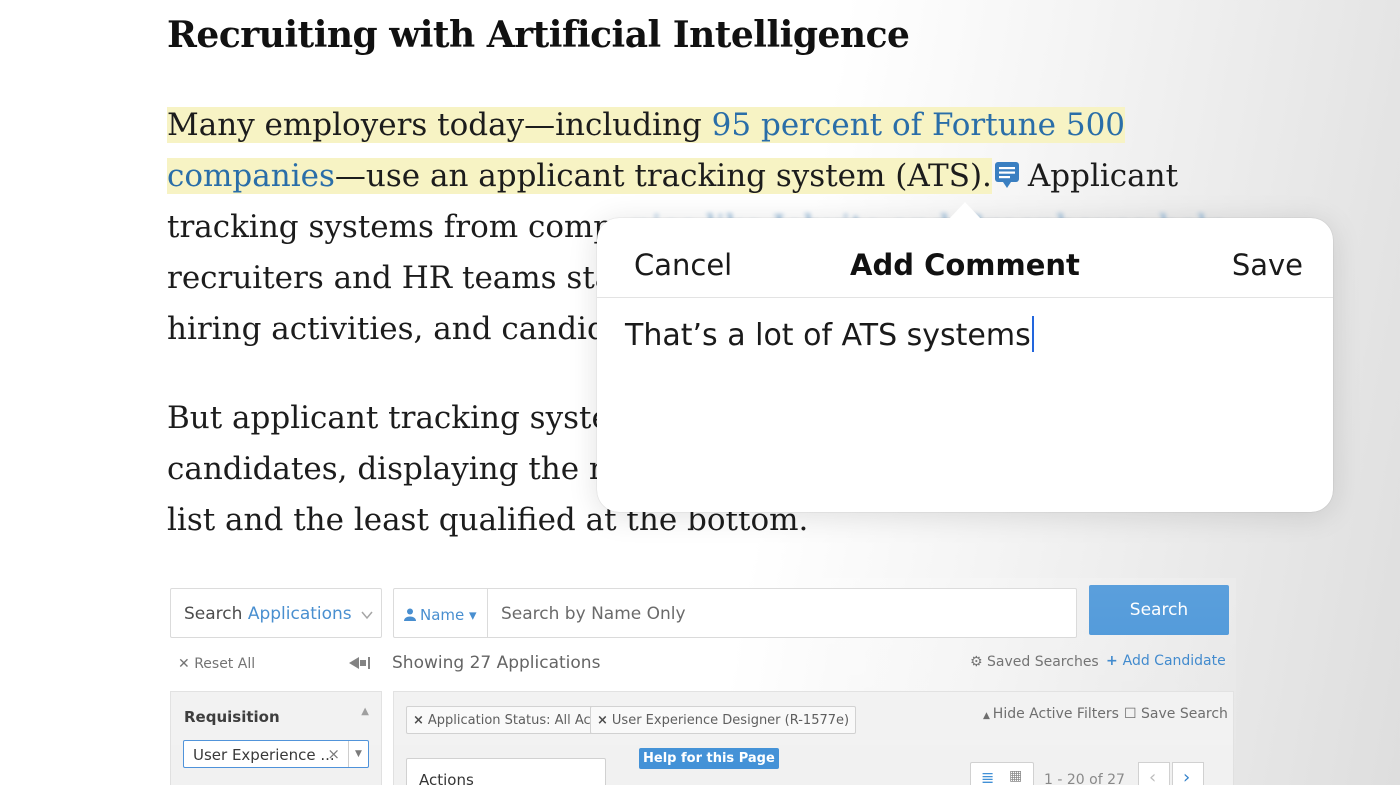 The height and width of the screenshot is (785, 1400). I want to click on gear-icon: ⚙, so click(979, 662).